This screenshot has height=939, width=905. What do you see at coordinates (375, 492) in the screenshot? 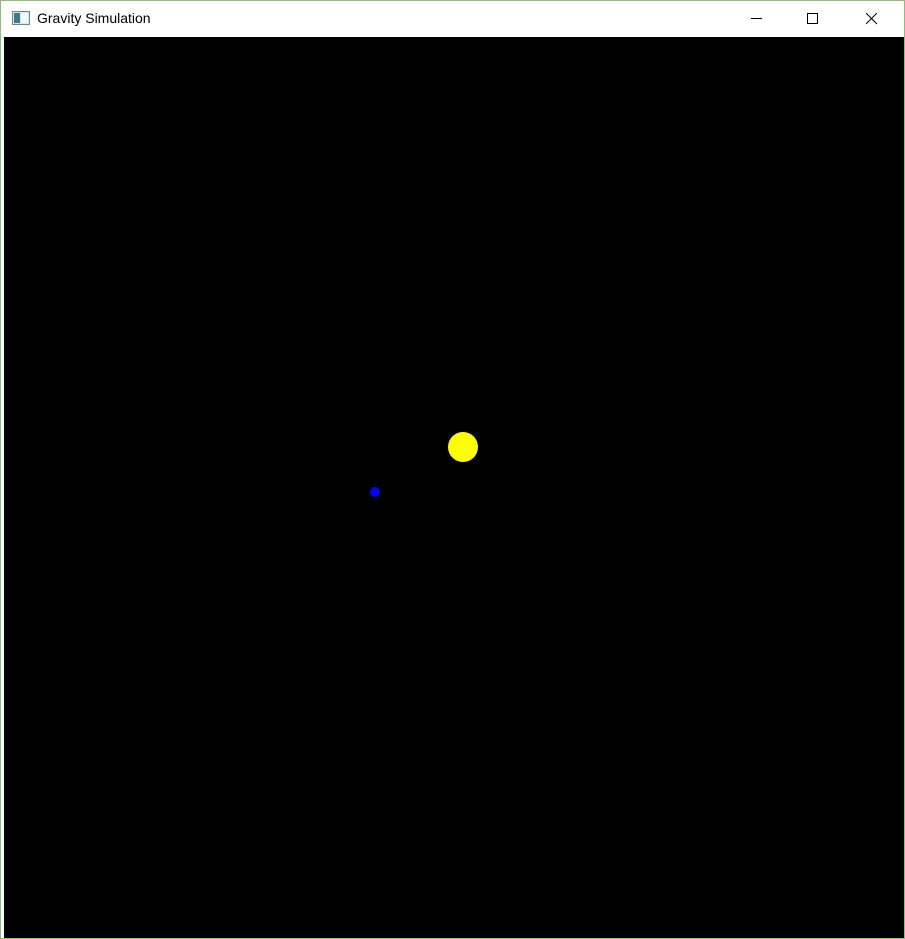
I see `planet-body` at bounding box center [375, 492].